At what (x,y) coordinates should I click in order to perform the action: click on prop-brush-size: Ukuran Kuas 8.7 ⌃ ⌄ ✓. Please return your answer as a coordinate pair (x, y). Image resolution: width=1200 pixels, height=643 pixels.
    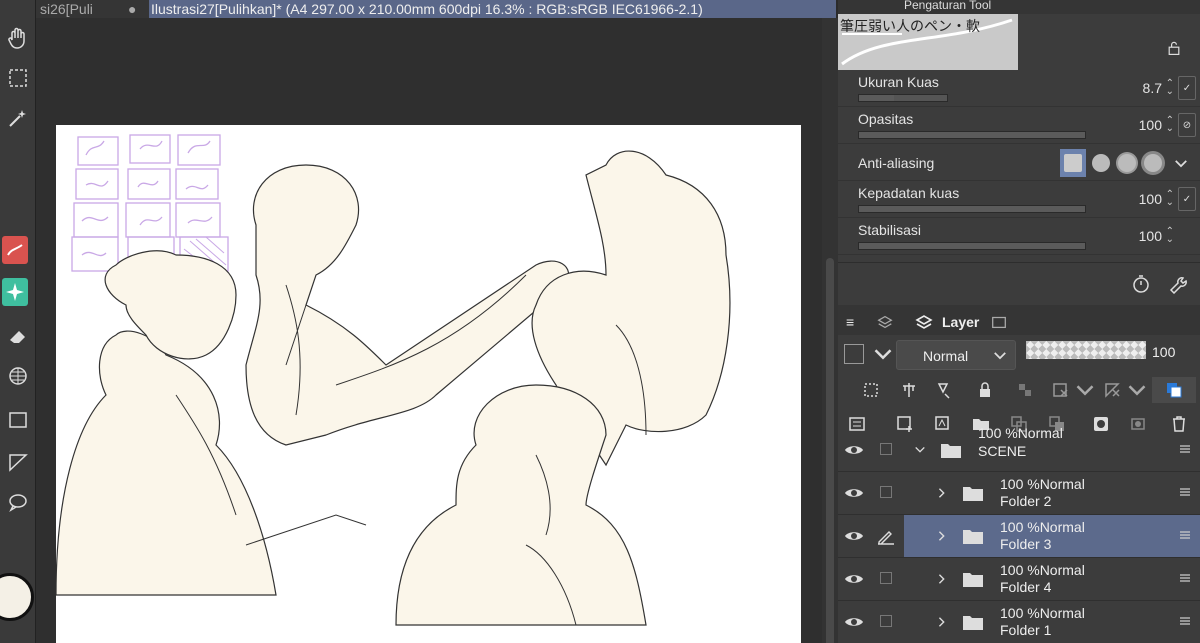
    Looking at the image, I should click on (1019, 88).